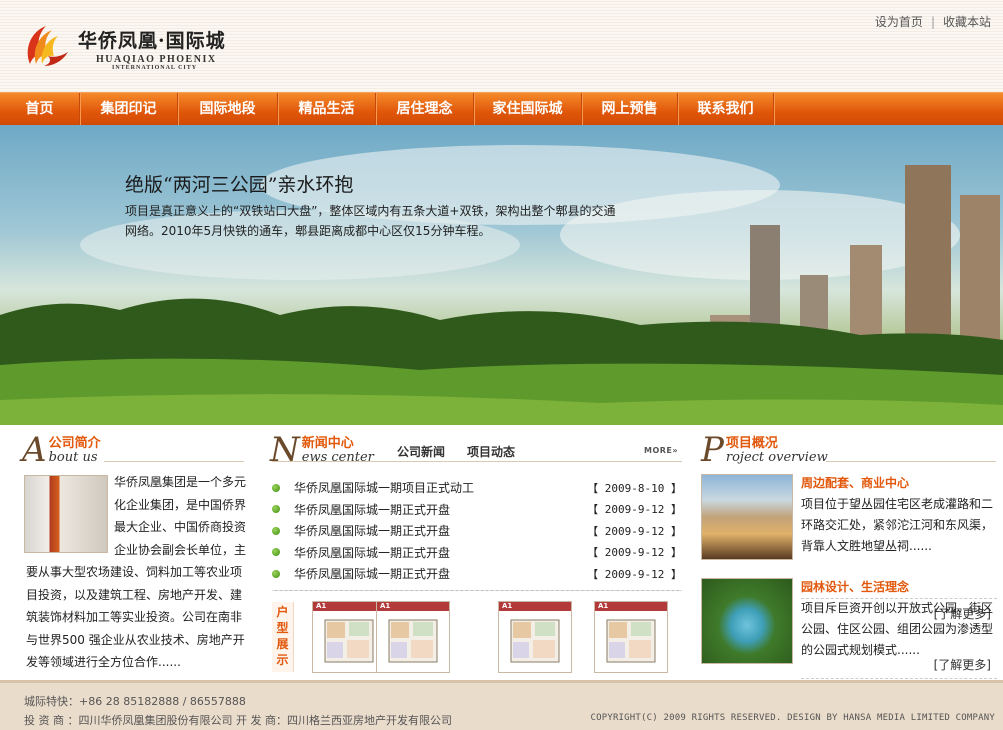 The image size is (1003, 730). What do you see at coordinates (239, 185) in the screenshot?
I see `banner-title: 绝版“两河三公园”亲水环抱` at bounding box center [239, 185].